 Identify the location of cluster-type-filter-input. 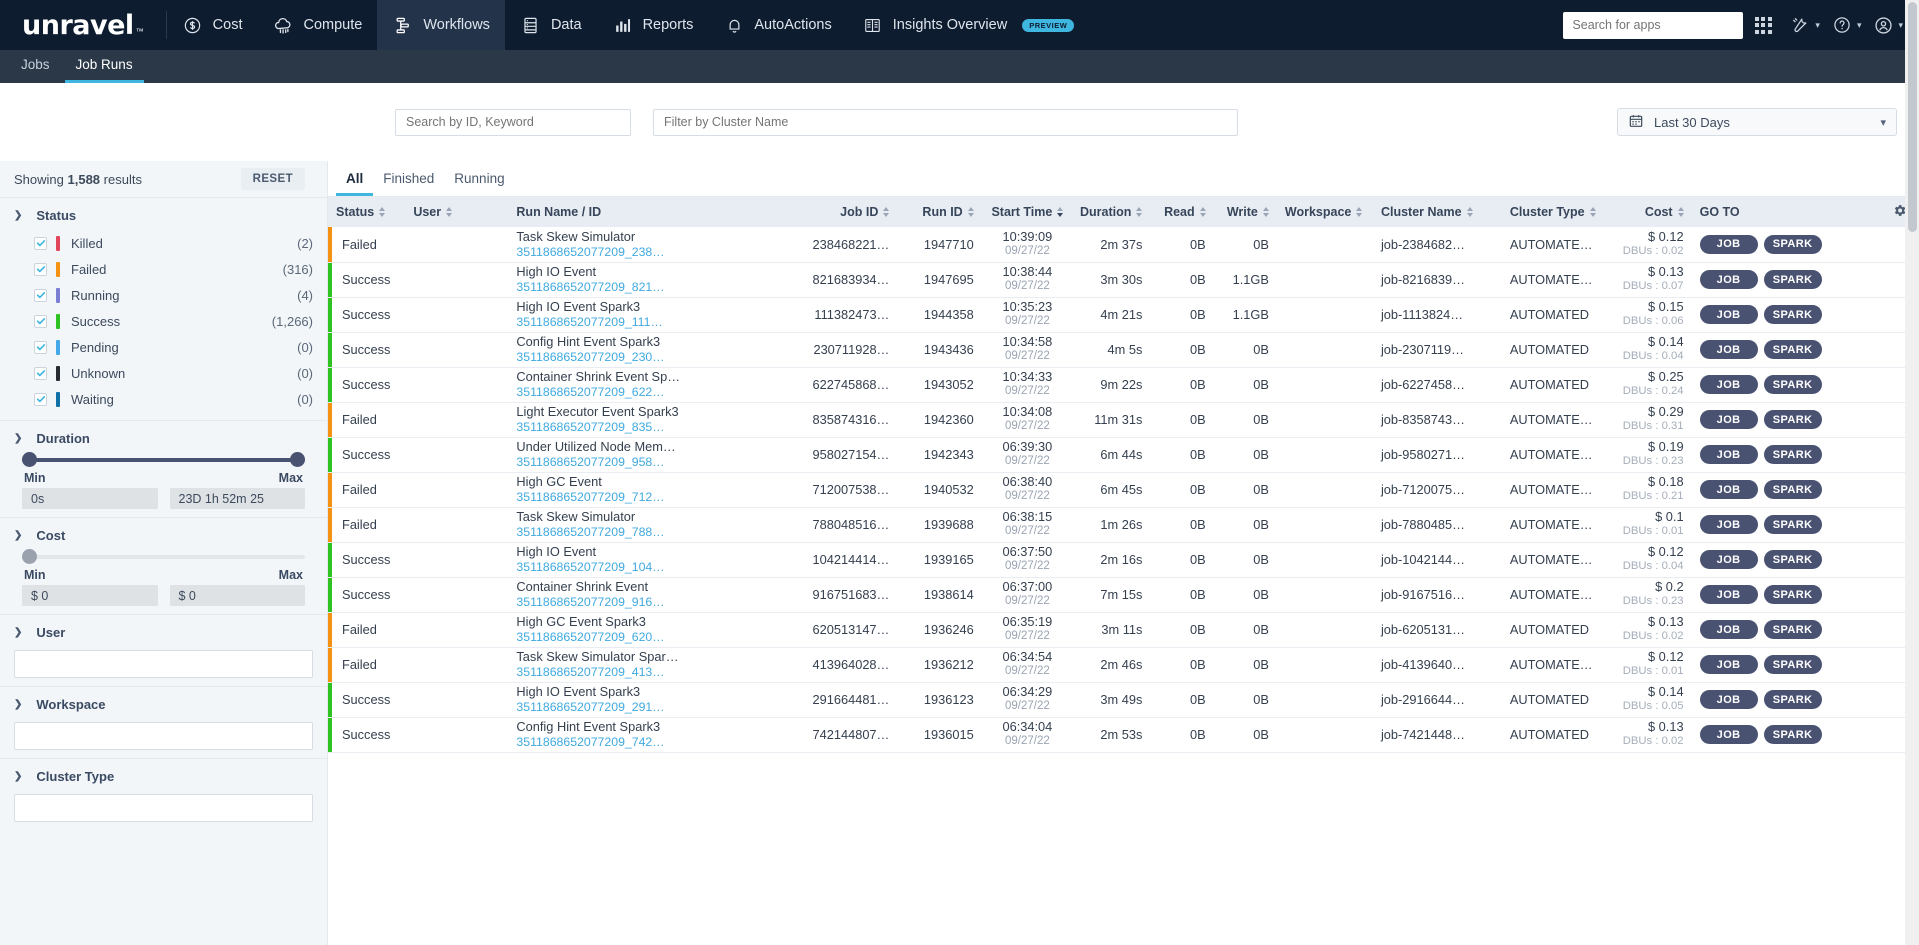
(163, 808).